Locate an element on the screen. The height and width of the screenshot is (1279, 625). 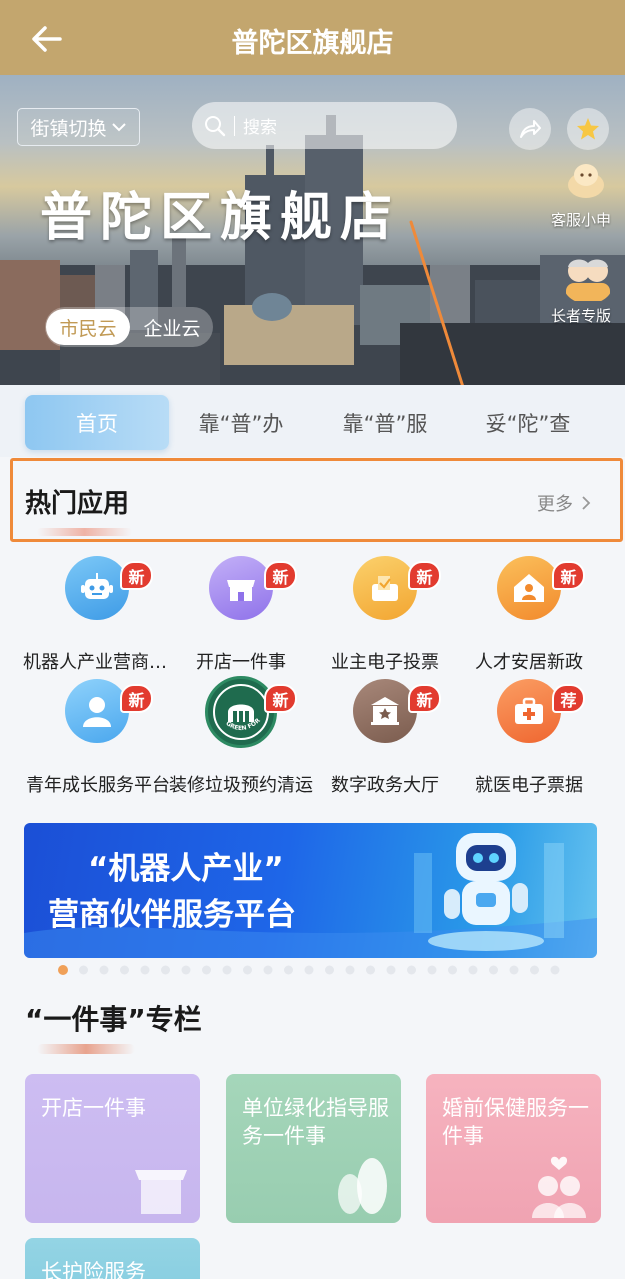
card-label: 长护险服务 is located at coordinates (93, 1269).